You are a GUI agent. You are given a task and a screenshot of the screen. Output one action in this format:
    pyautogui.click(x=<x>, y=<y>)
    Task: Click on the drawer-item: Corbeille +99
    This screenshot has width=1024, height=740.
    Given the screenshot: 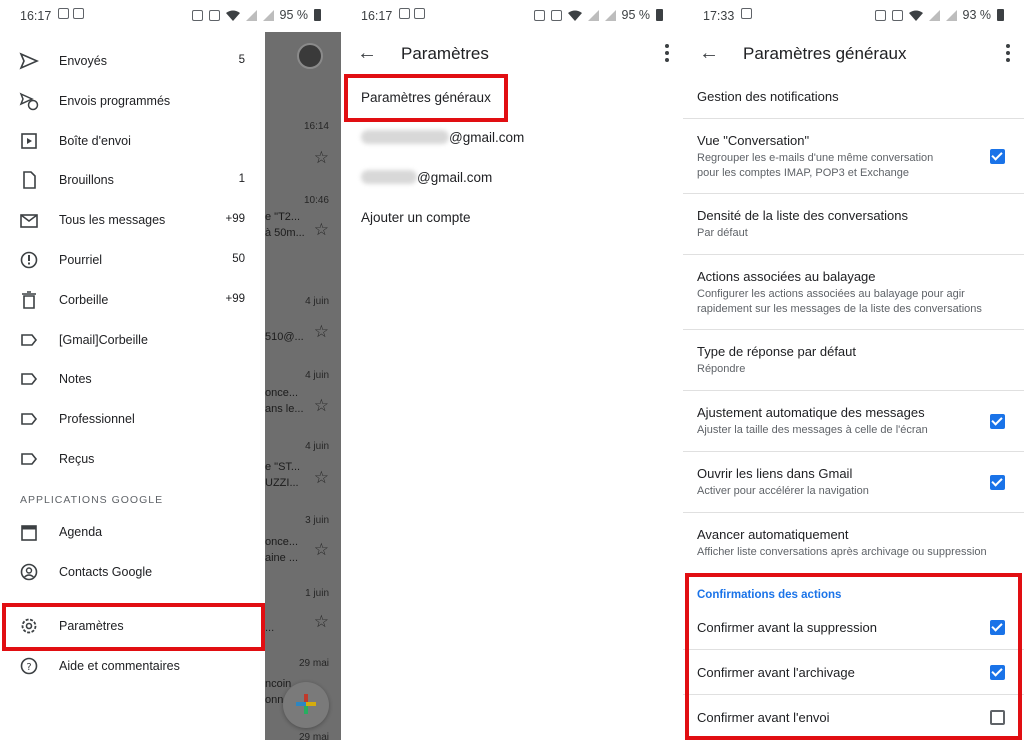 What is the action you would take?
    pyautogui.click(x=132, y=301)
    